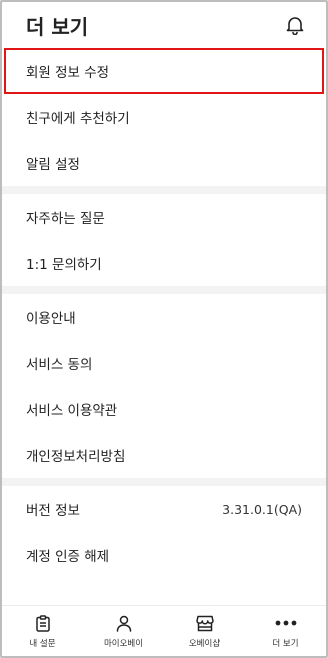  I want to click on tab-more: 더 보기, so click(286, 631).